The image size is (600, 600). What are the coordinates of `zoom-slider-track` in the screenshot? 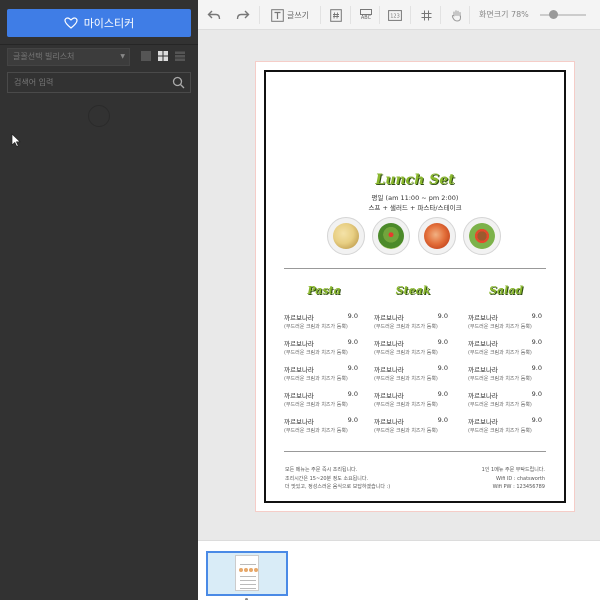 It's located at (563, 15).